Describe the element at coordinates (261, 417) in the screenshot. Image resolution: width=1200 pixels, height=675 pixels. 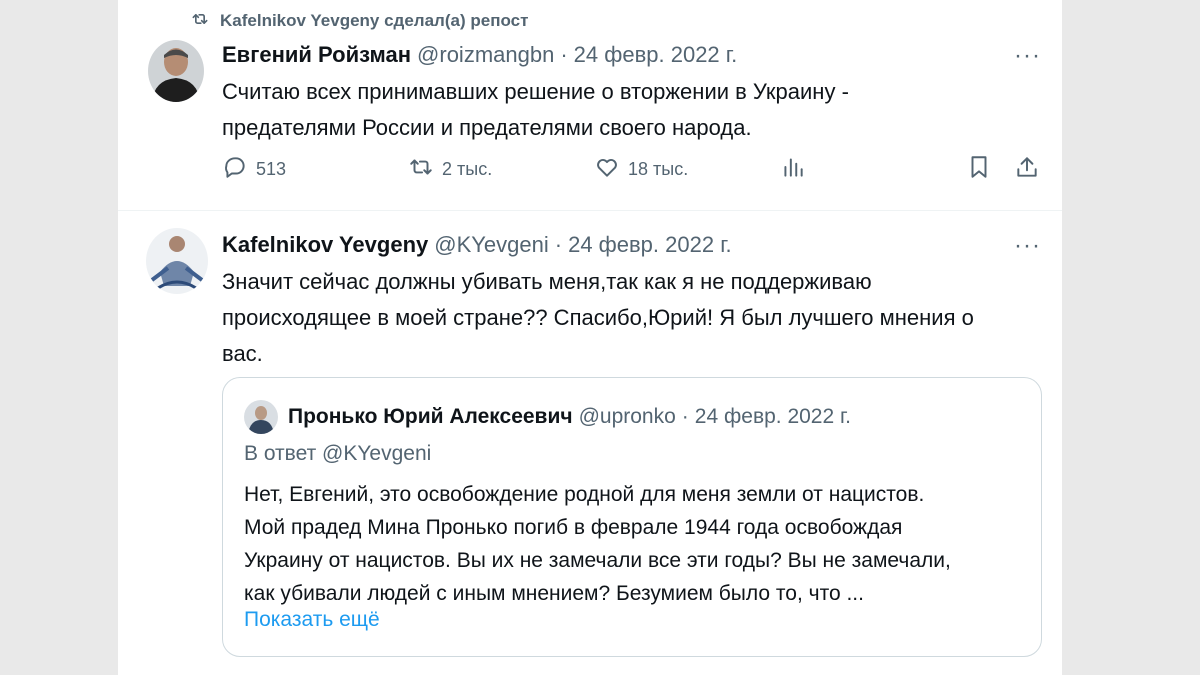
I see `avatar-pronko` at that location.